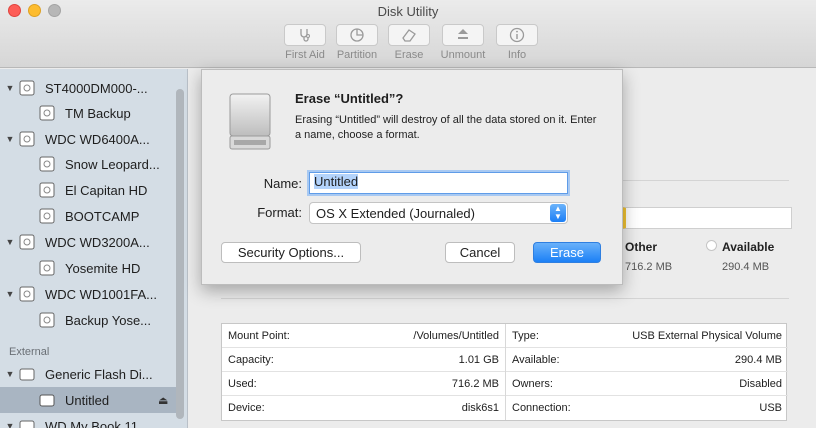 This screenshot has width=816, height=428. I want to click on eject-icon: ⏏, so click(163, 400).